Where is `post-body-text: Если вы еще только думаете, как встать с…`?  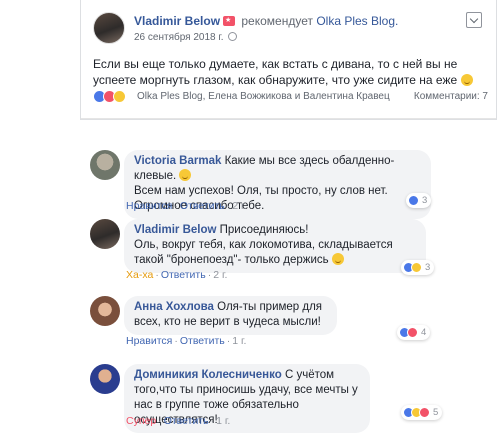
post-body-text: Если вы еще только думаете, как встать с… is located at coordinates (275, 72).